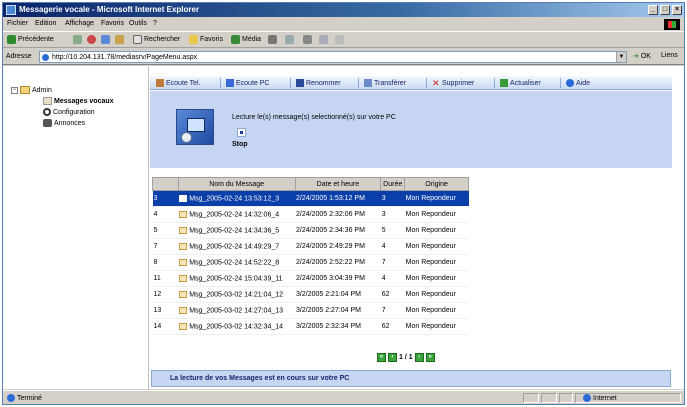 The height and width of the screenshot is (407, 687). I want to click on home-icon, so click(119, 39).